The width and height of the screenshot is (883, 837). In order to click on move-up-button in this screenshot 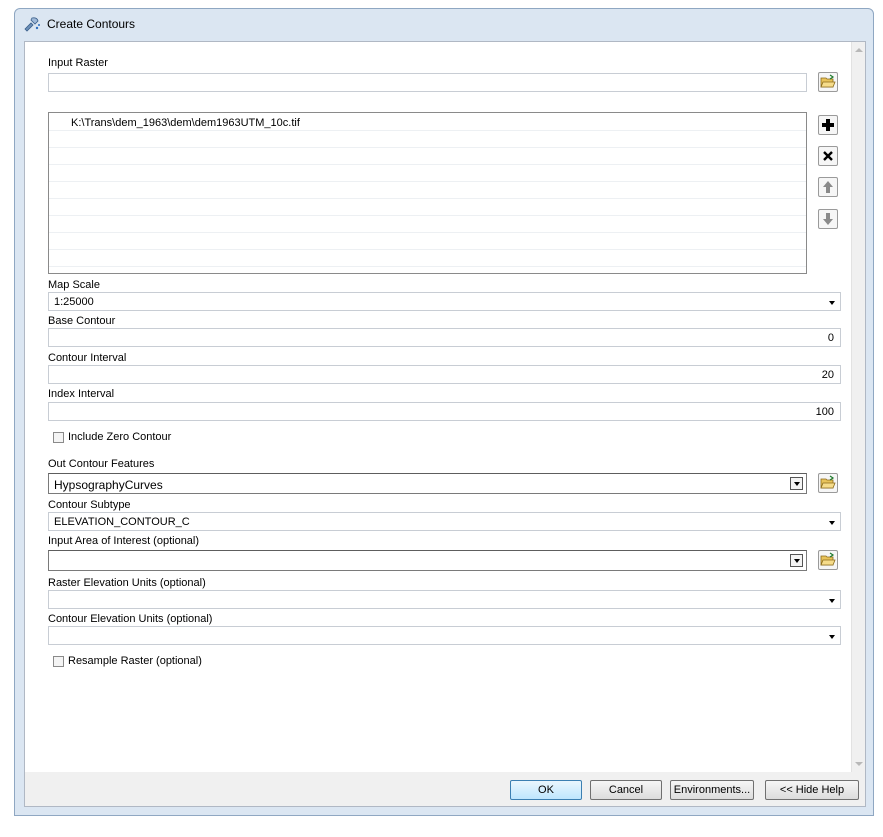, I will do `click(828, 187)`.